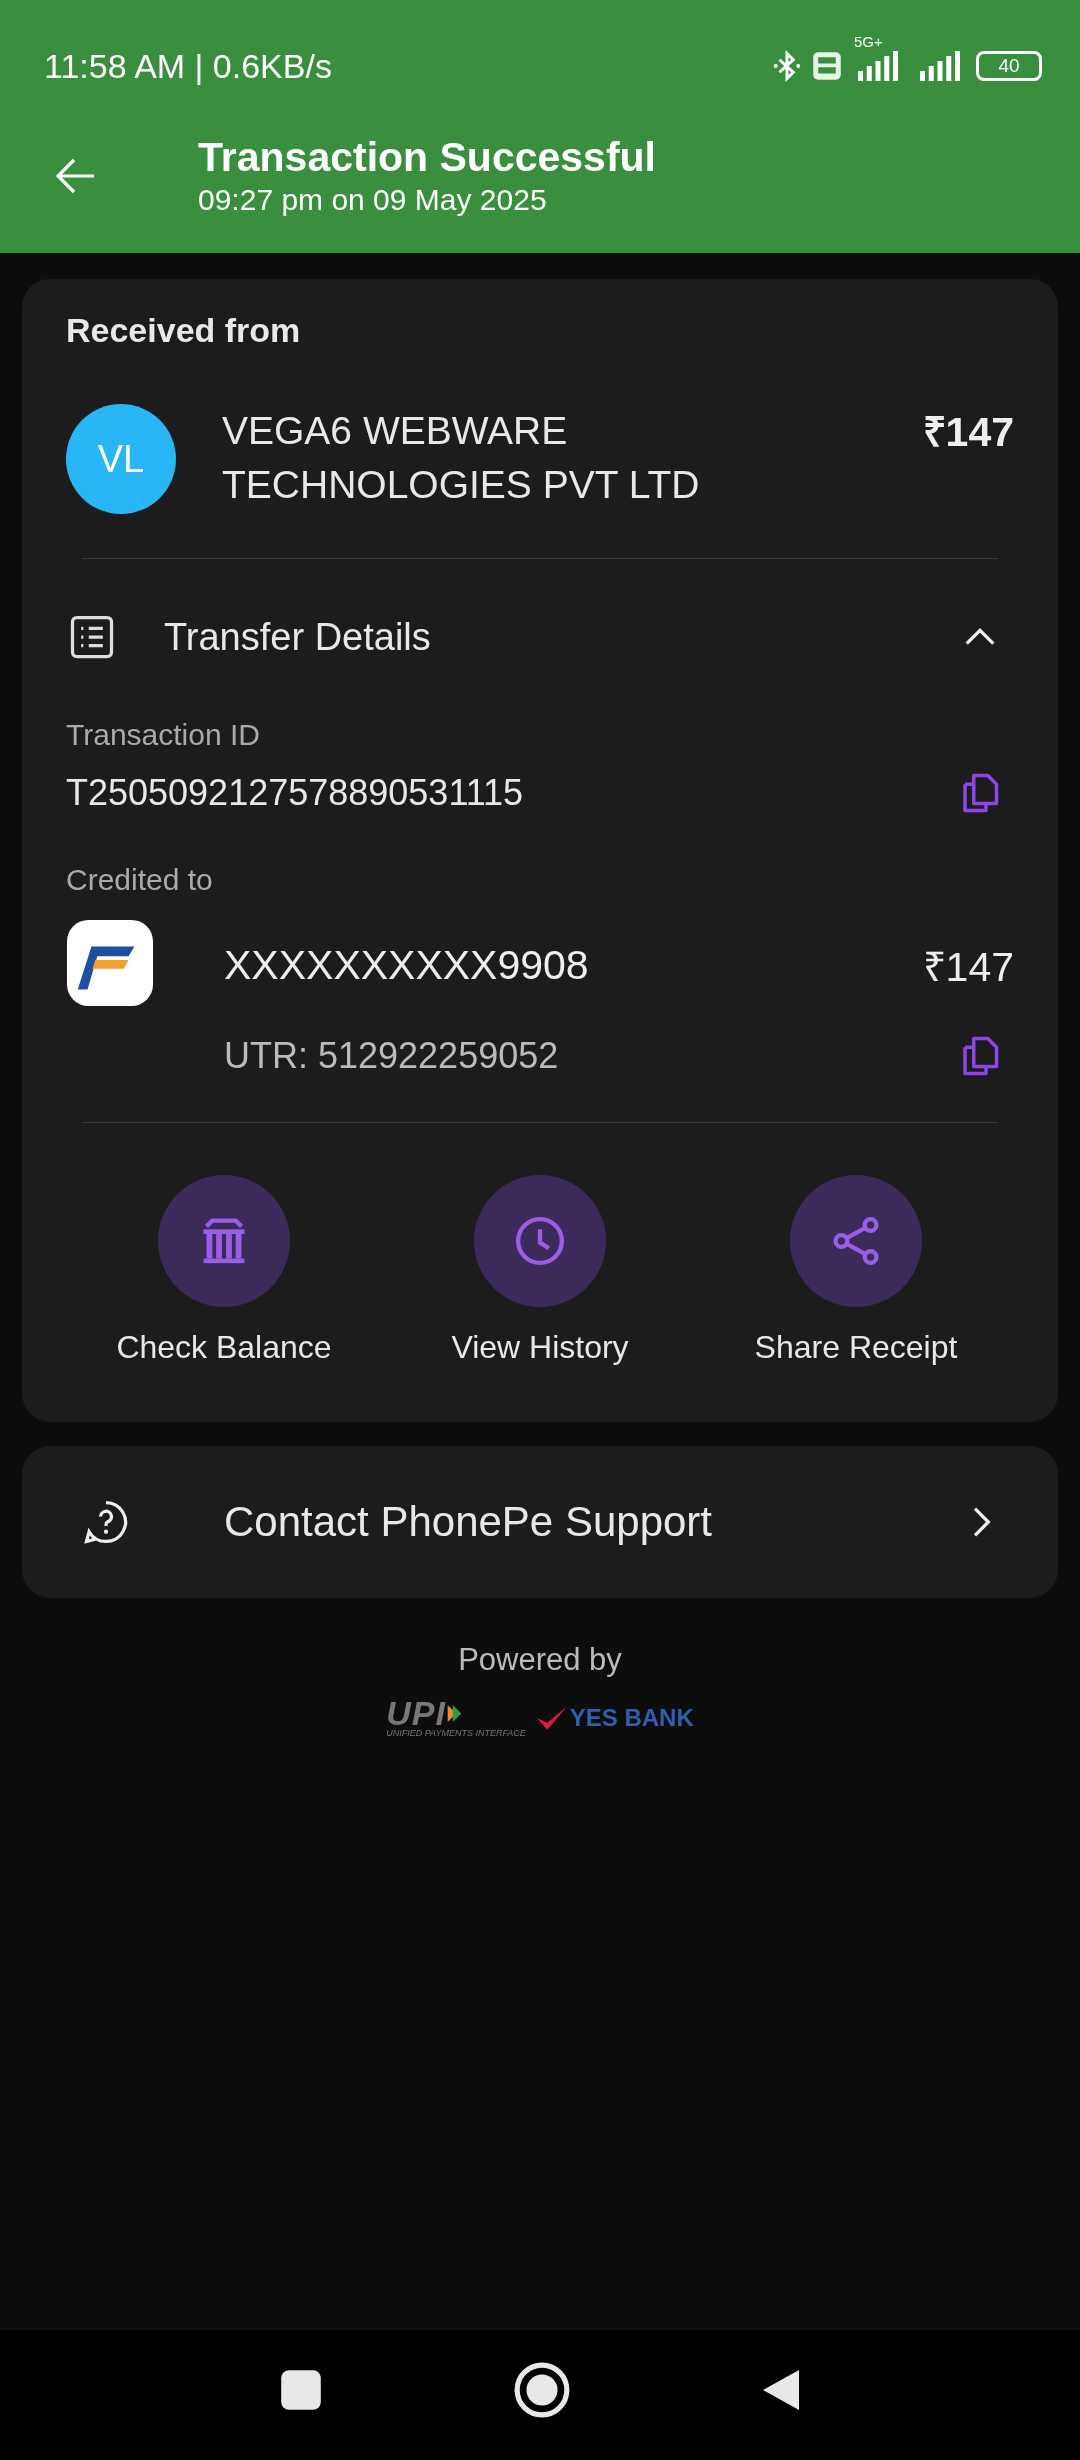 The height and width of the screenshot is (2460, 1080). Describe the element at coordinates (188, 66) in the screenshot. I see `status-time: 11:58 AM | 0.6KB/s` at that location.